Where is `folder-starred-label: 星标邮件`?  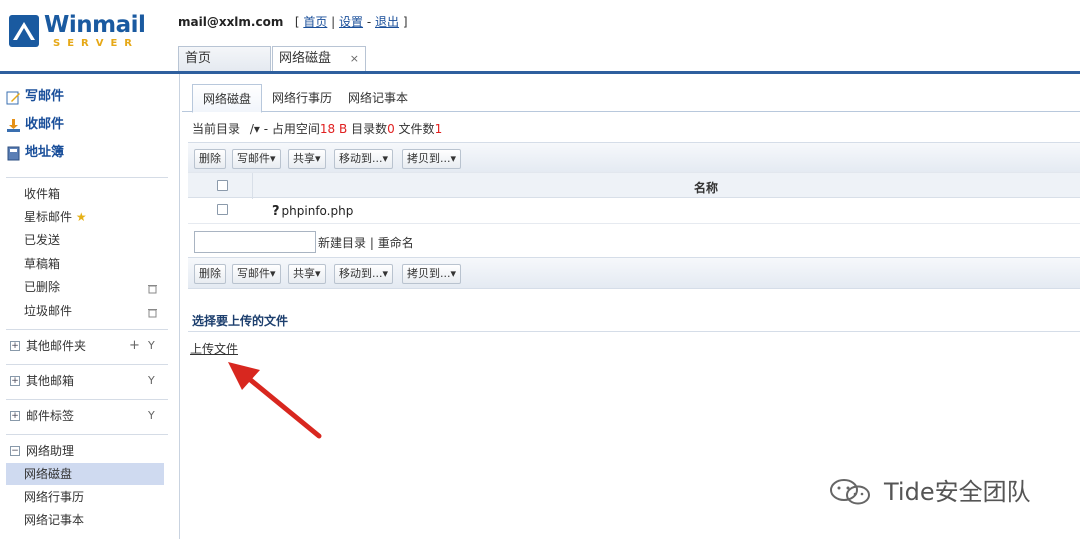 folder-starred-label: 星标邮件 is located at coordinates (48, 217).